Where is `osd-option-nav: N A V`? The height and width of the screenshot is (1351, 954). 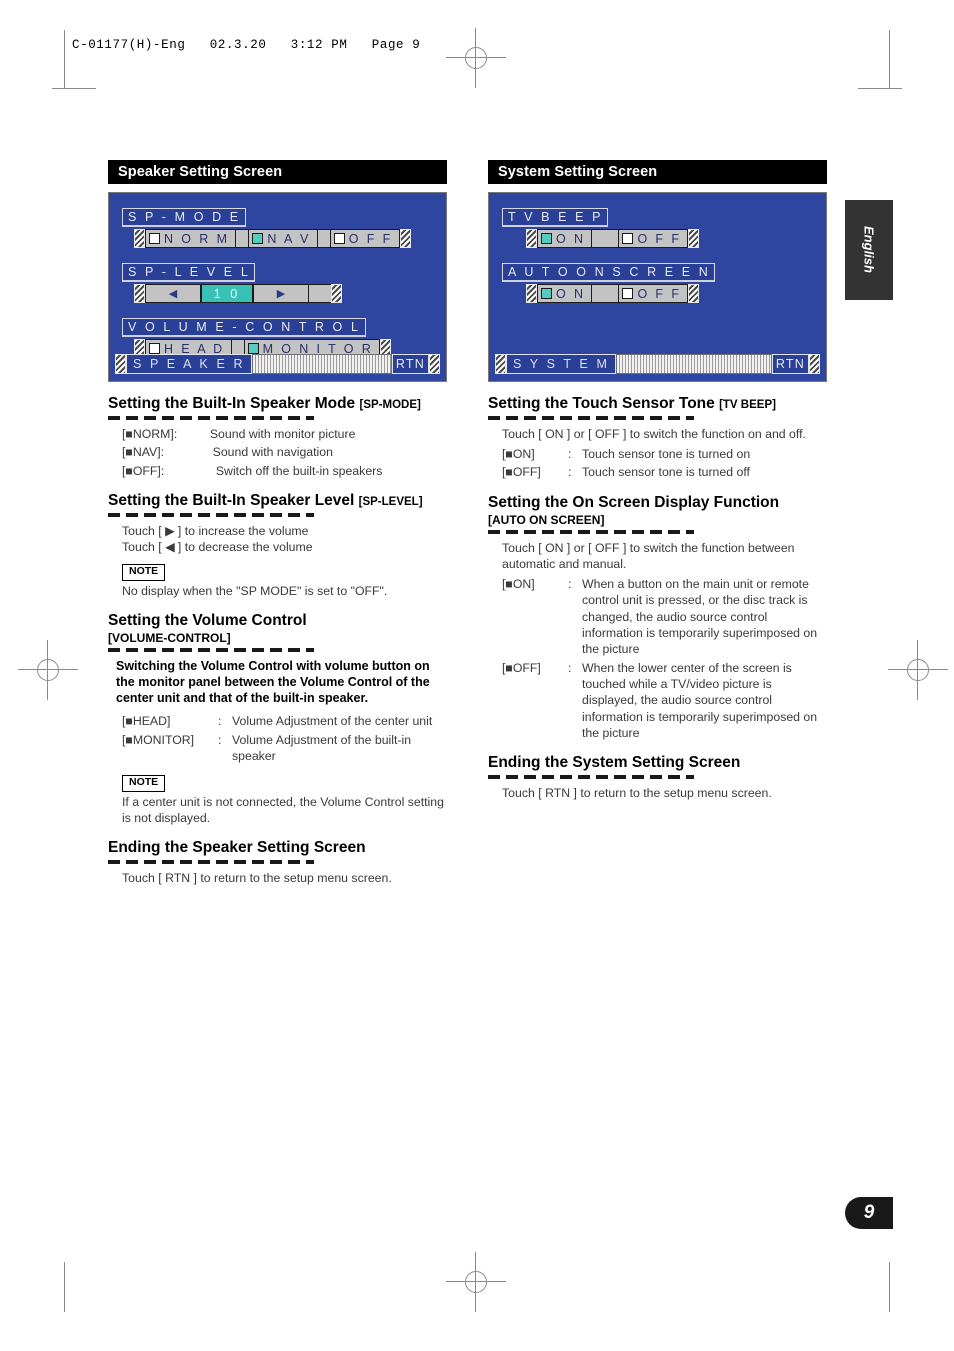 osd-option-nav: N A V is located at coordinates (283, 238).